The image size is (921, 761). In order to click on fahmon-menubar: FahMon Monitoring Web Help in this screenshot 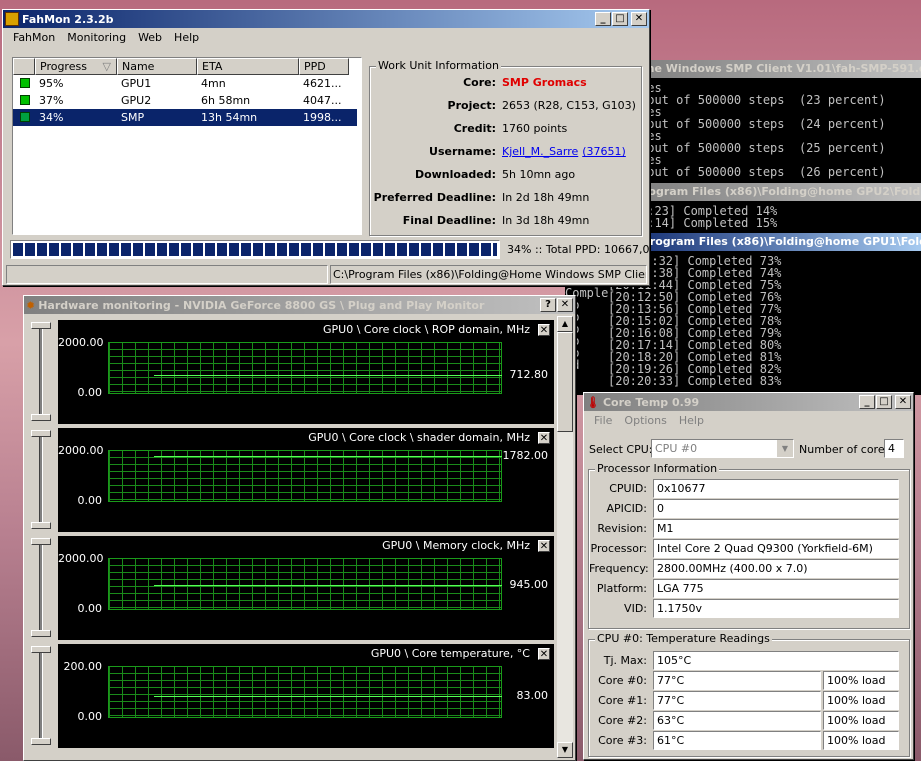, I will do `click(326, 37)`.